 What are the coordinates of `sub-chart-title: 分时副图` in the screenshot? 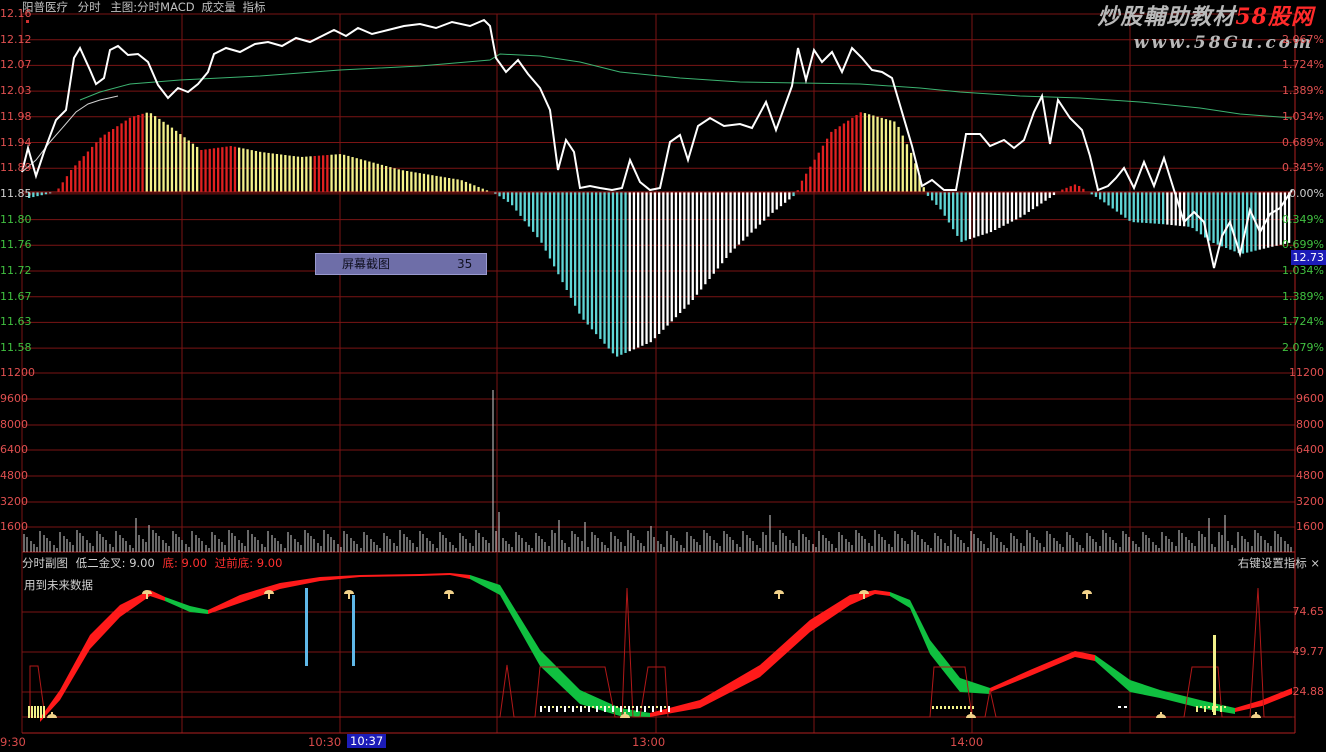 It's located at (45, 563).